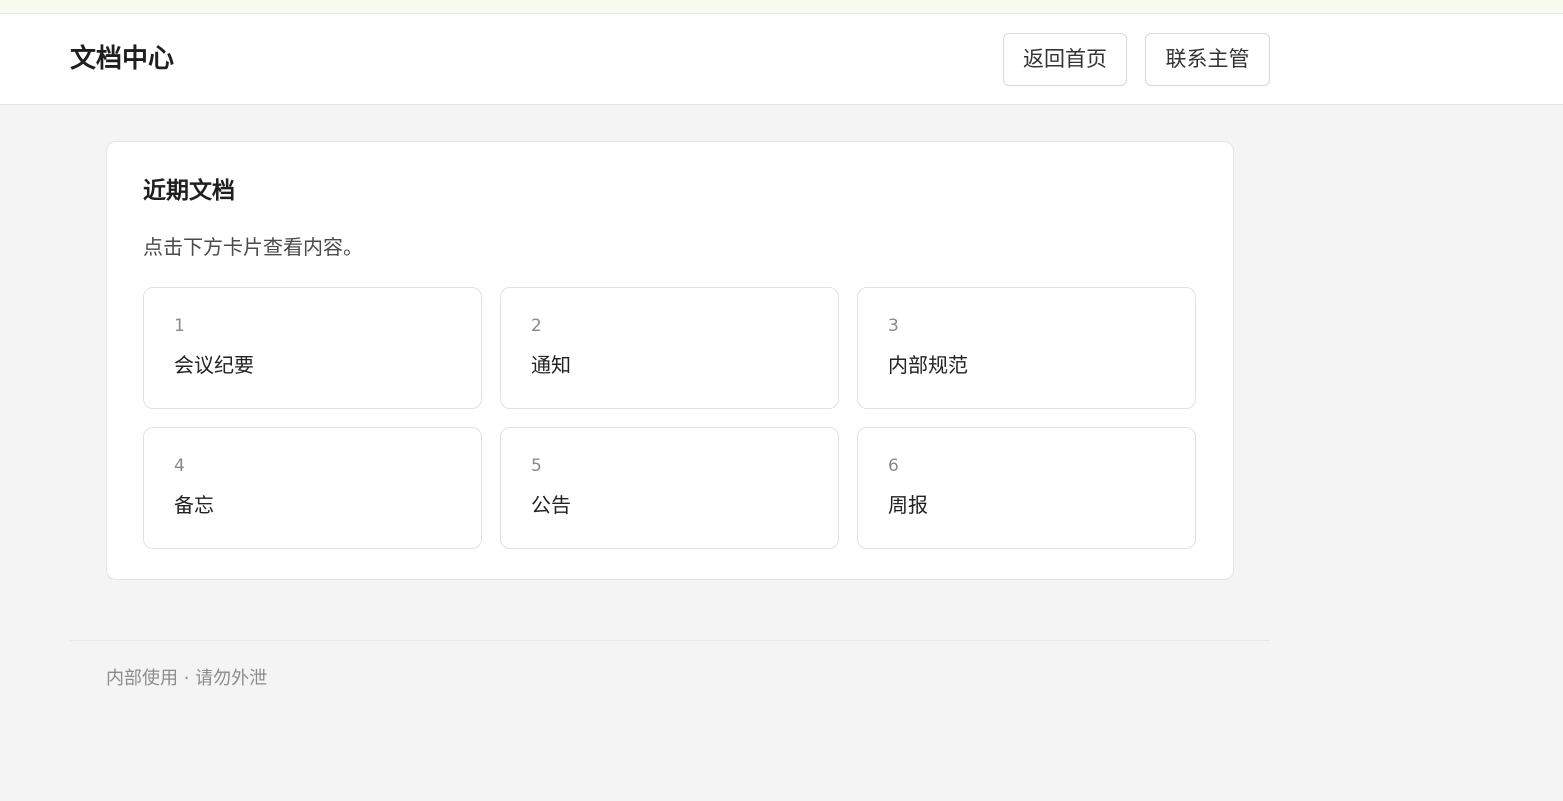  I want to click on card-label: 会议纪要, so click(214, 365).